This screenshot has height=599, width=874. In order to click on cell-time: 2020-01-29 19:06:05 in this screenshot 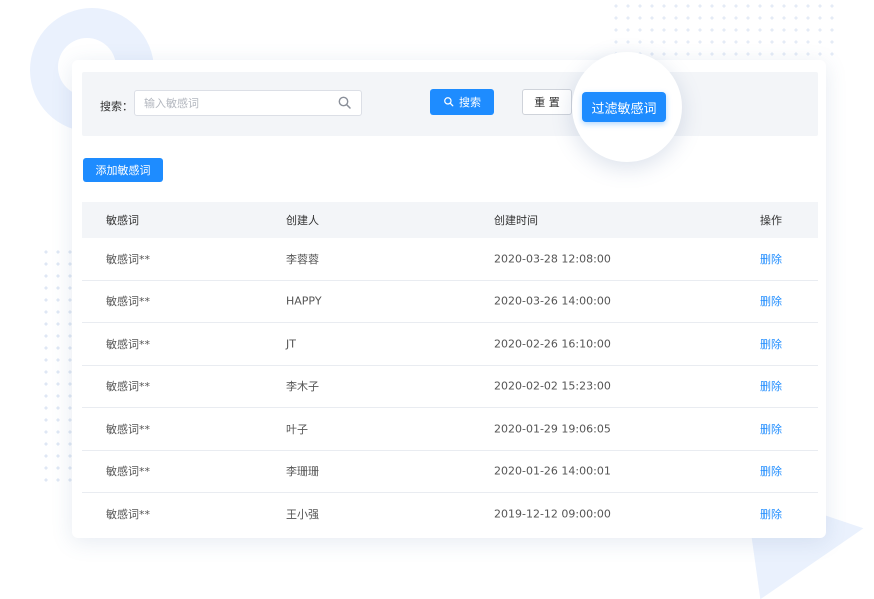, I will do `click(552, 429)`.